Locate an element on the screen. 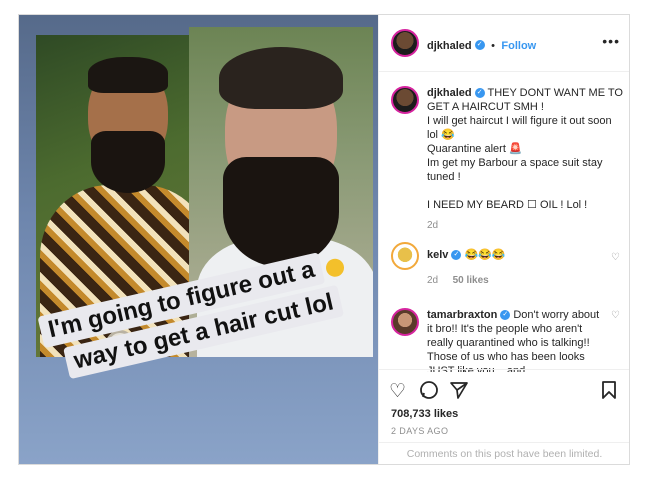  beard-left is located at coordinates (128, 162).